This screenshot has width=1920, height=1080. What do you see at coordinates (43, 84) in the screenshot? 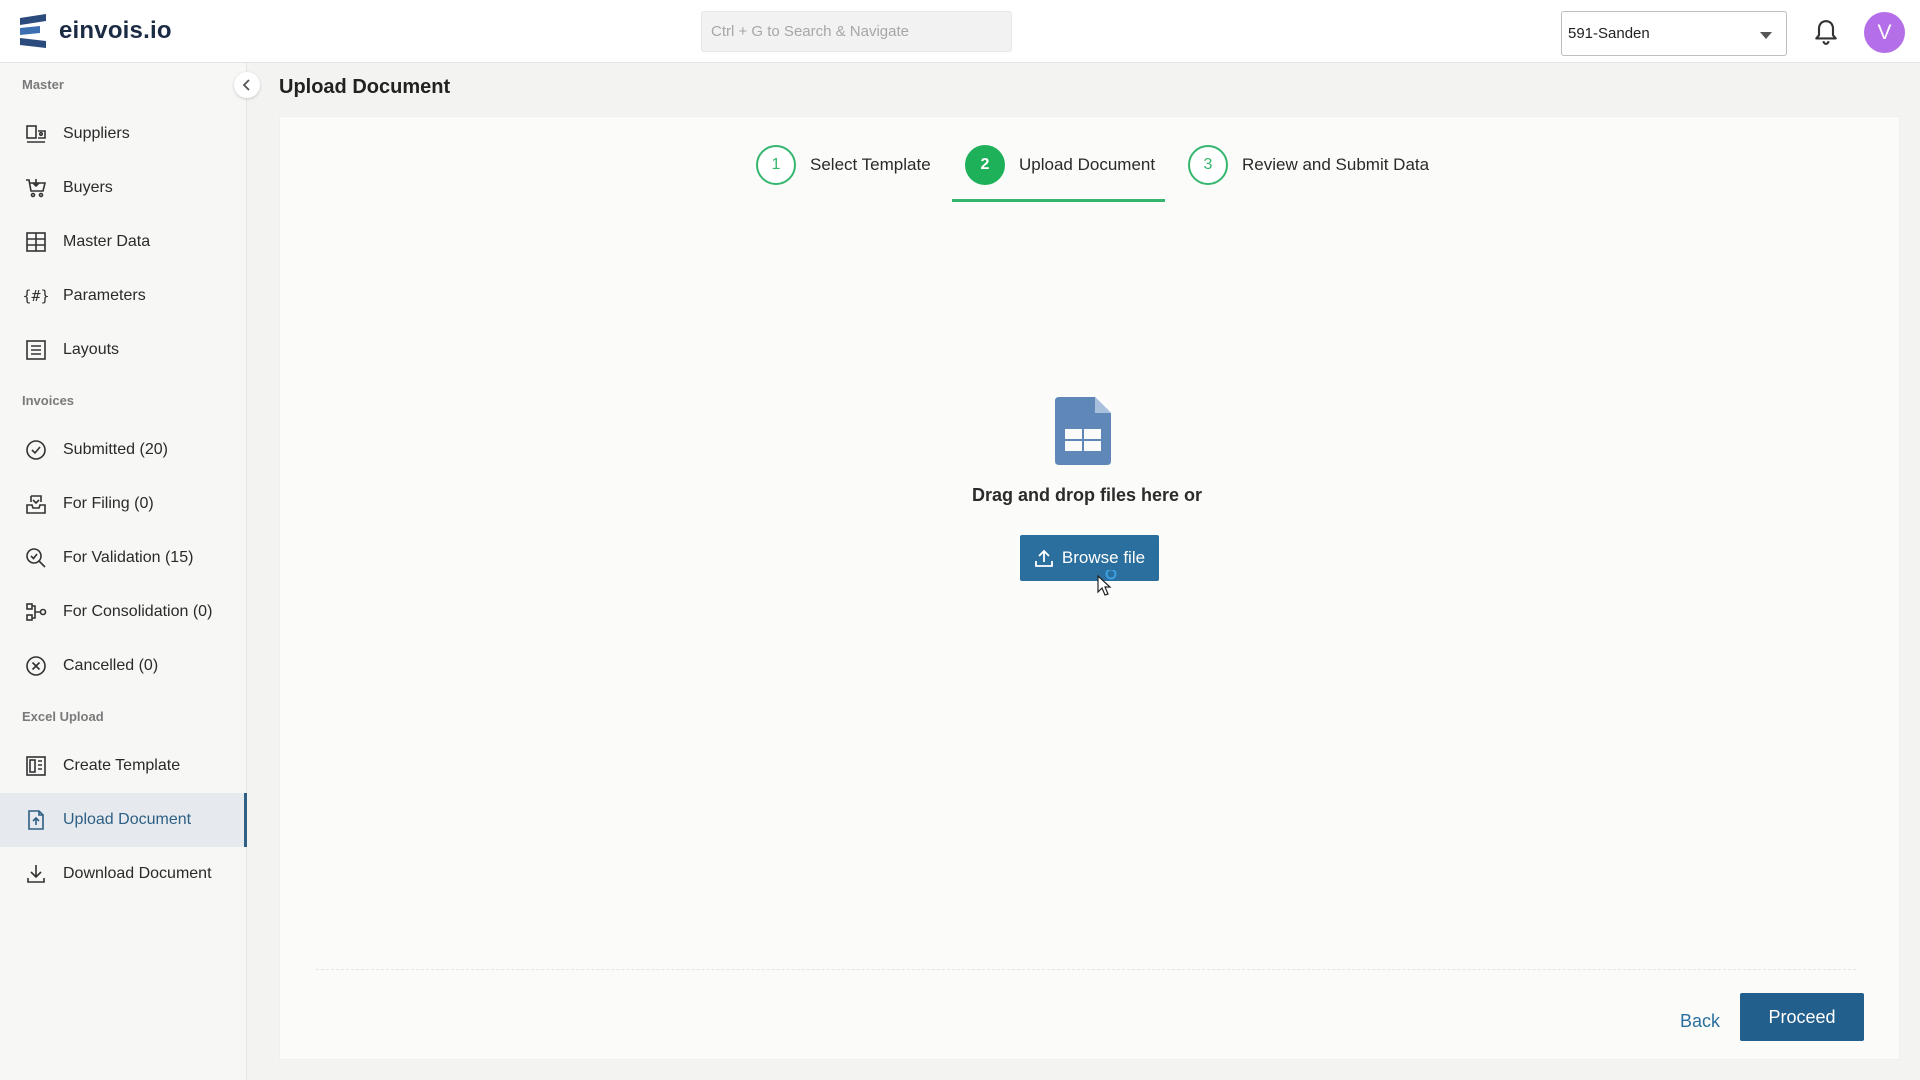
I see `sidebar-section-master: Master` at bounding box center [43, 84].